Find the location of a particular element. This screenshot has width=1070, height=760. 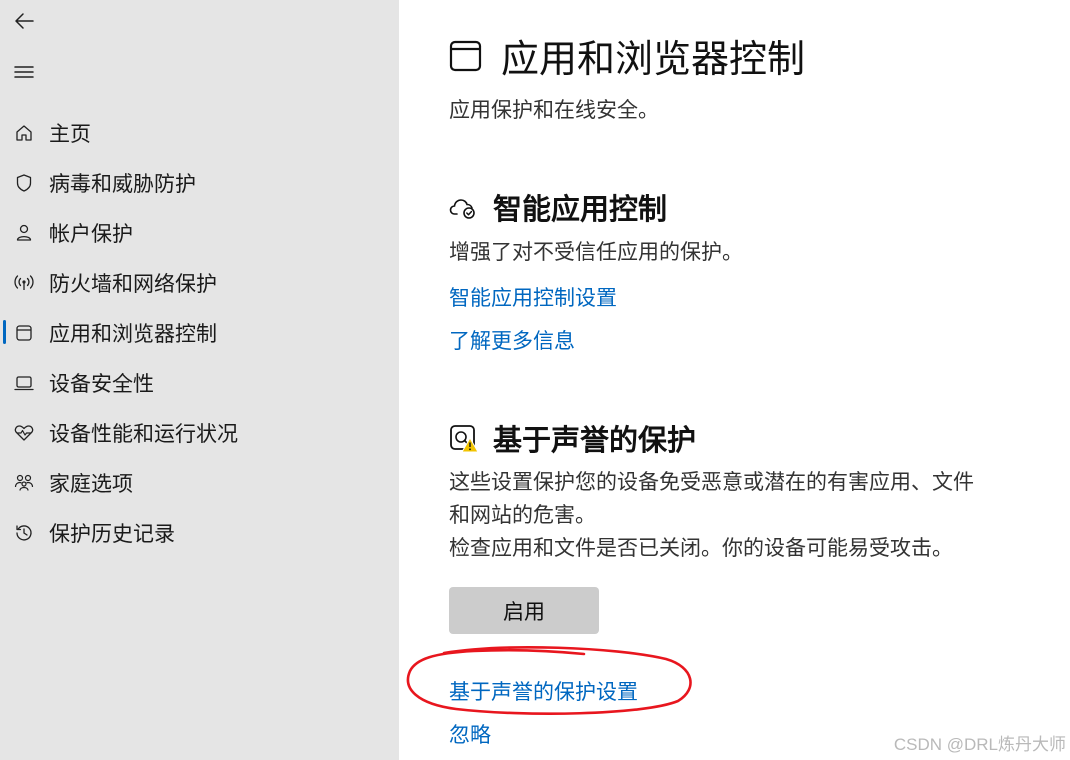

sidebar-item-label: 病毒和威胁防护 is located at coordinates (122, 184).